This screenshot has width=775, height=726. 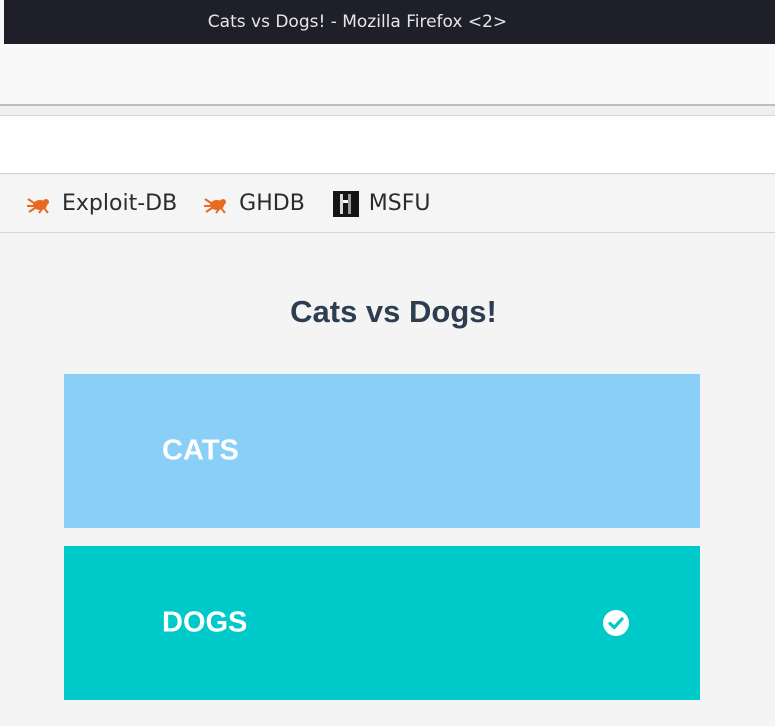 I want to click on page-title: Cats vs Dogs!, so click(x=393, y=311).